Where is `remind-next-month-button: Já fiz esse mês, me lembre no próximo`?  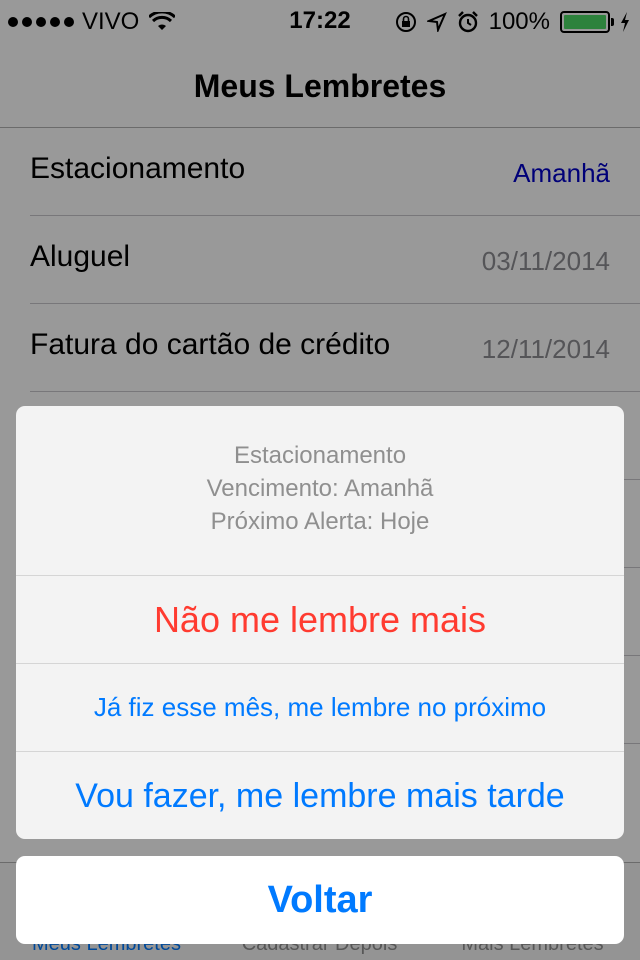 remind-next-month-button: Já fiz esse mês, me lembre no próximo is located at coordinates (320, 708).